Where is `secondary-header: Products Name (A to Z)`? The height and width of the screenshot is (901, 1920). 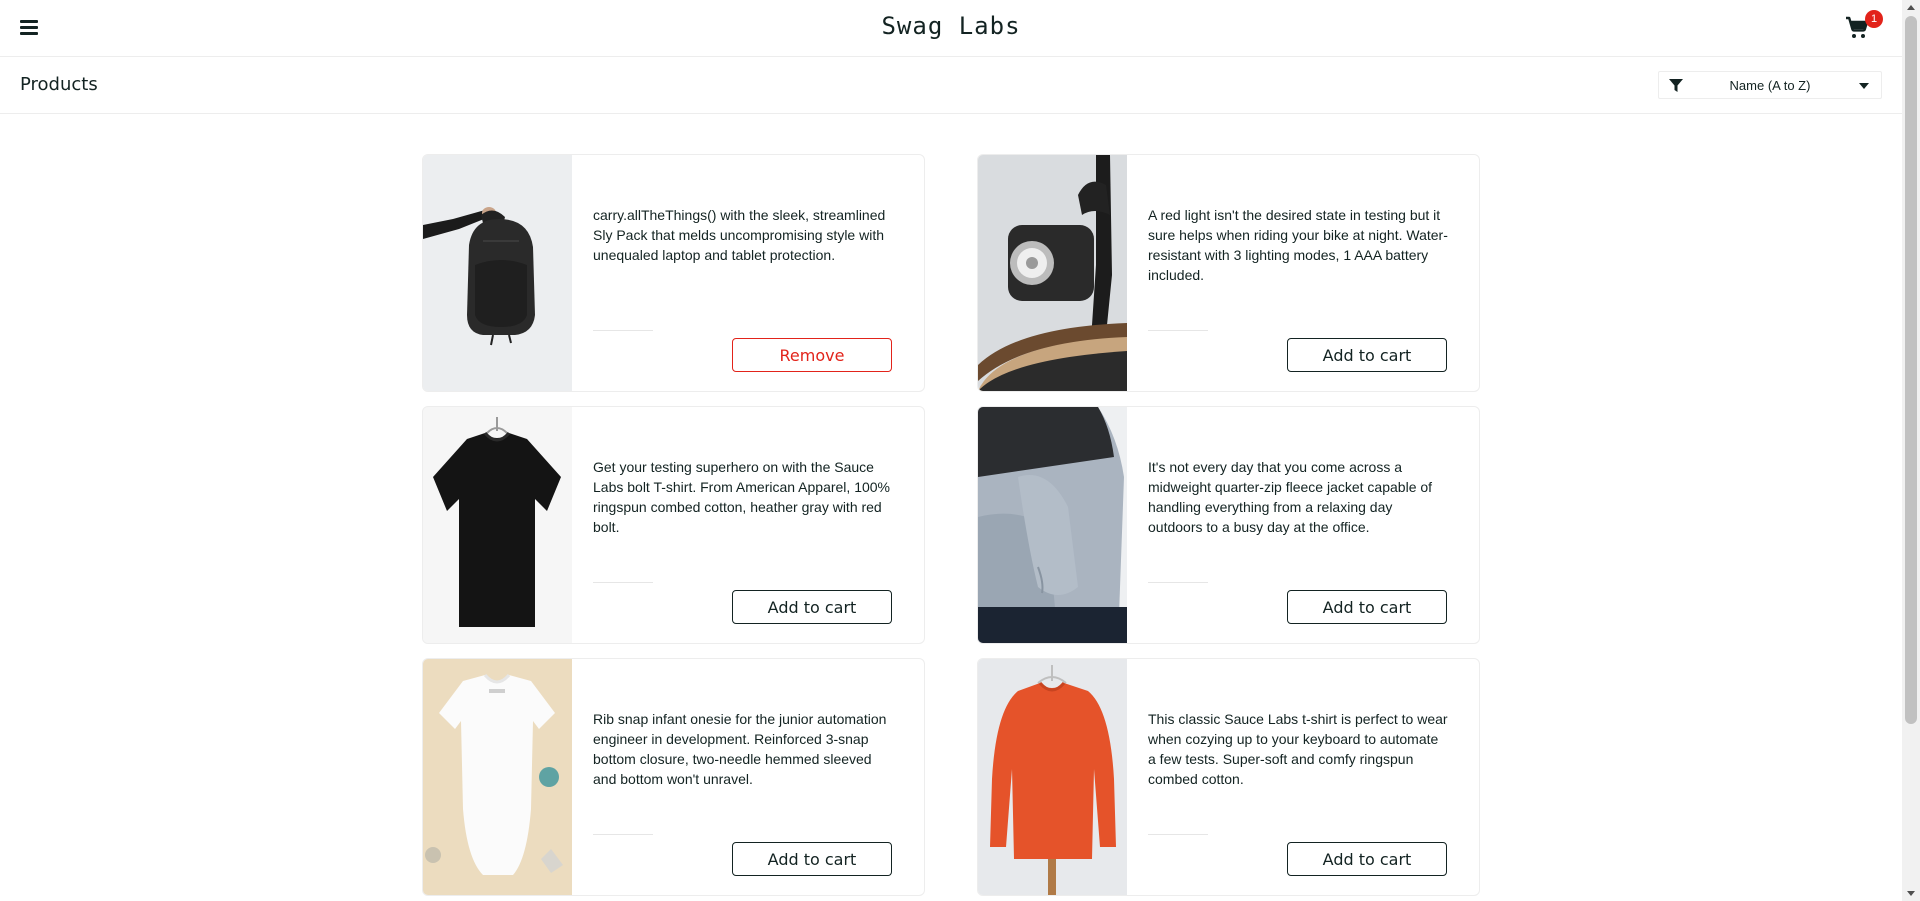 secondary-header: Products Name (A to Z) is located at coordinates (951, 85).